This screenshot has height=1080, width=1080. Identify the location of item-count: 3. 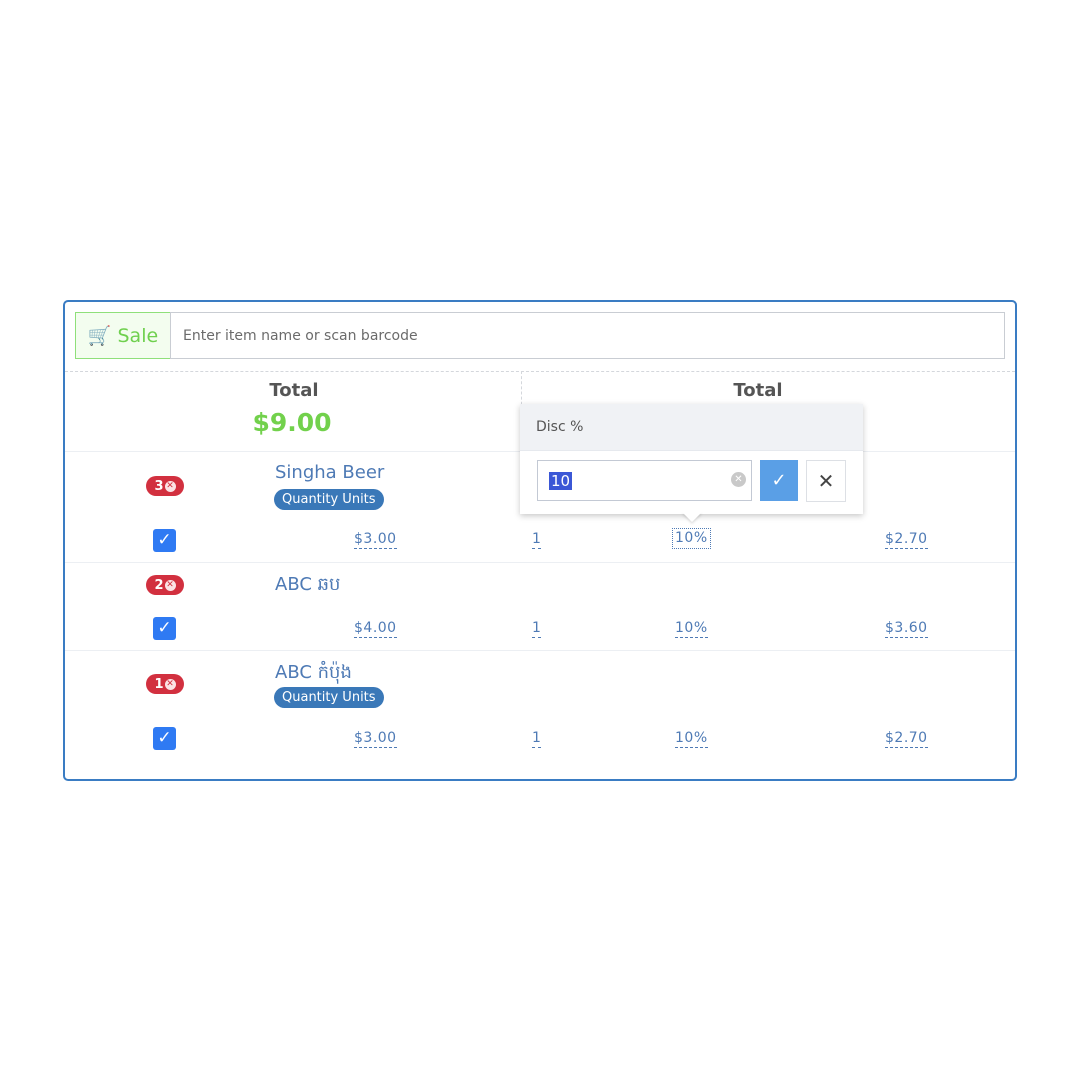
(159, 486).